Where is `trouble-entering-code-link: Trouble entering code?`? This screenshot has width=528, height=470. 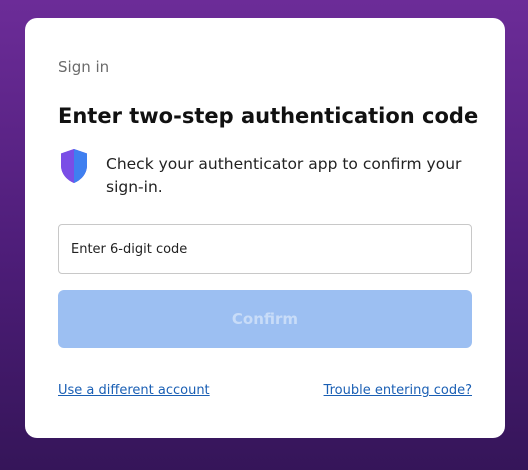 trouble-entering-code-link: Trouble entering code? is located at coordinates (398, 390).